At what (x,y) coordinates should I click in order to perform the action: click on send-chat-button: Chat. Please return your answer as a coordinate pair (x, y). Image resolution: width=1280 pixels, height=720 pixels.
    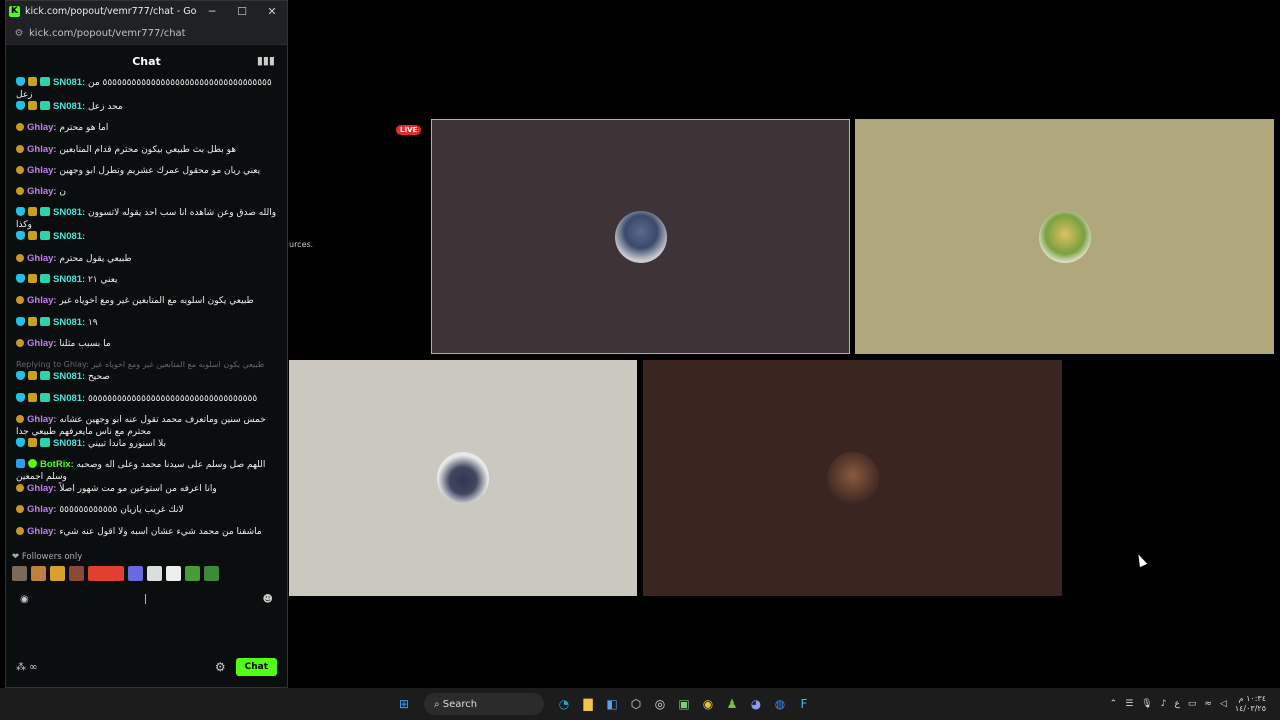
    Looking at the image, I should click on (256, 667).